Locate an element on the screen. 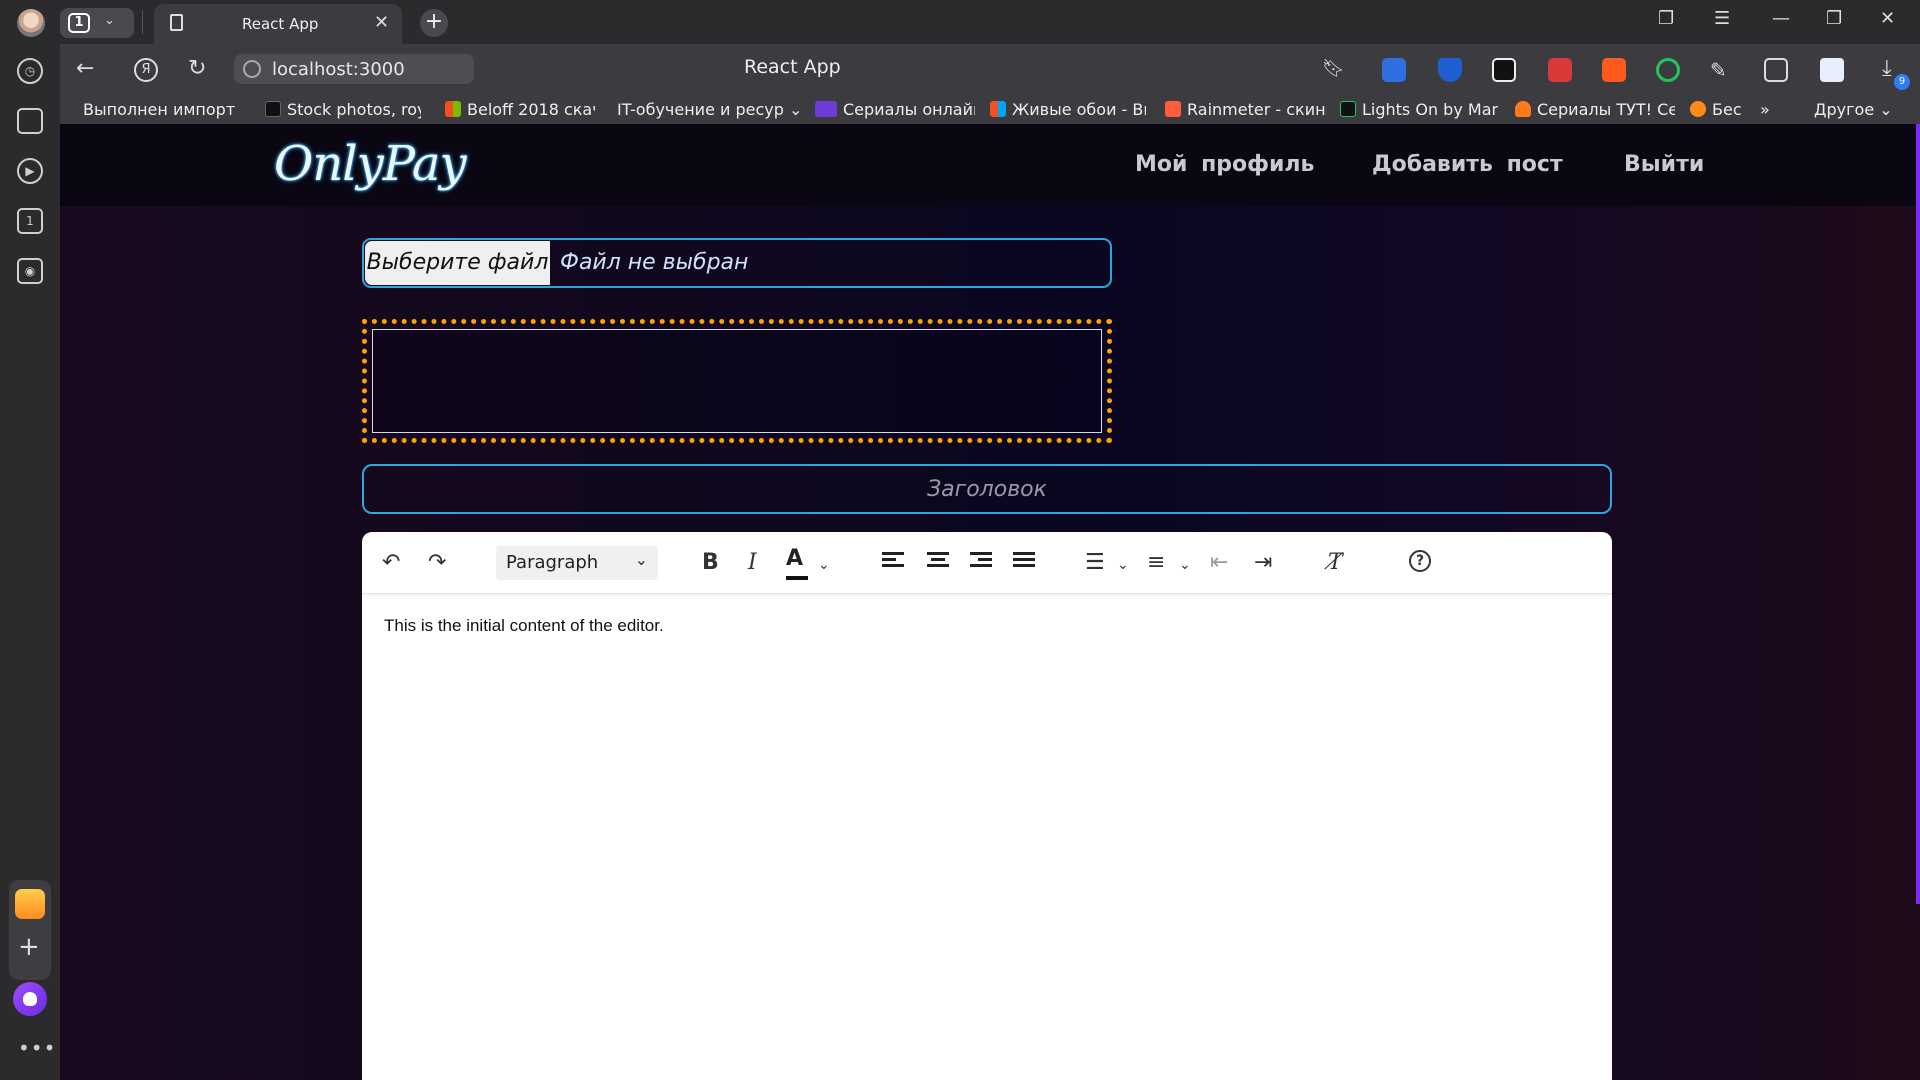 This screenshot has width=1920, height=1080. play-icon: ▶ is located at coordinates (30, 171).